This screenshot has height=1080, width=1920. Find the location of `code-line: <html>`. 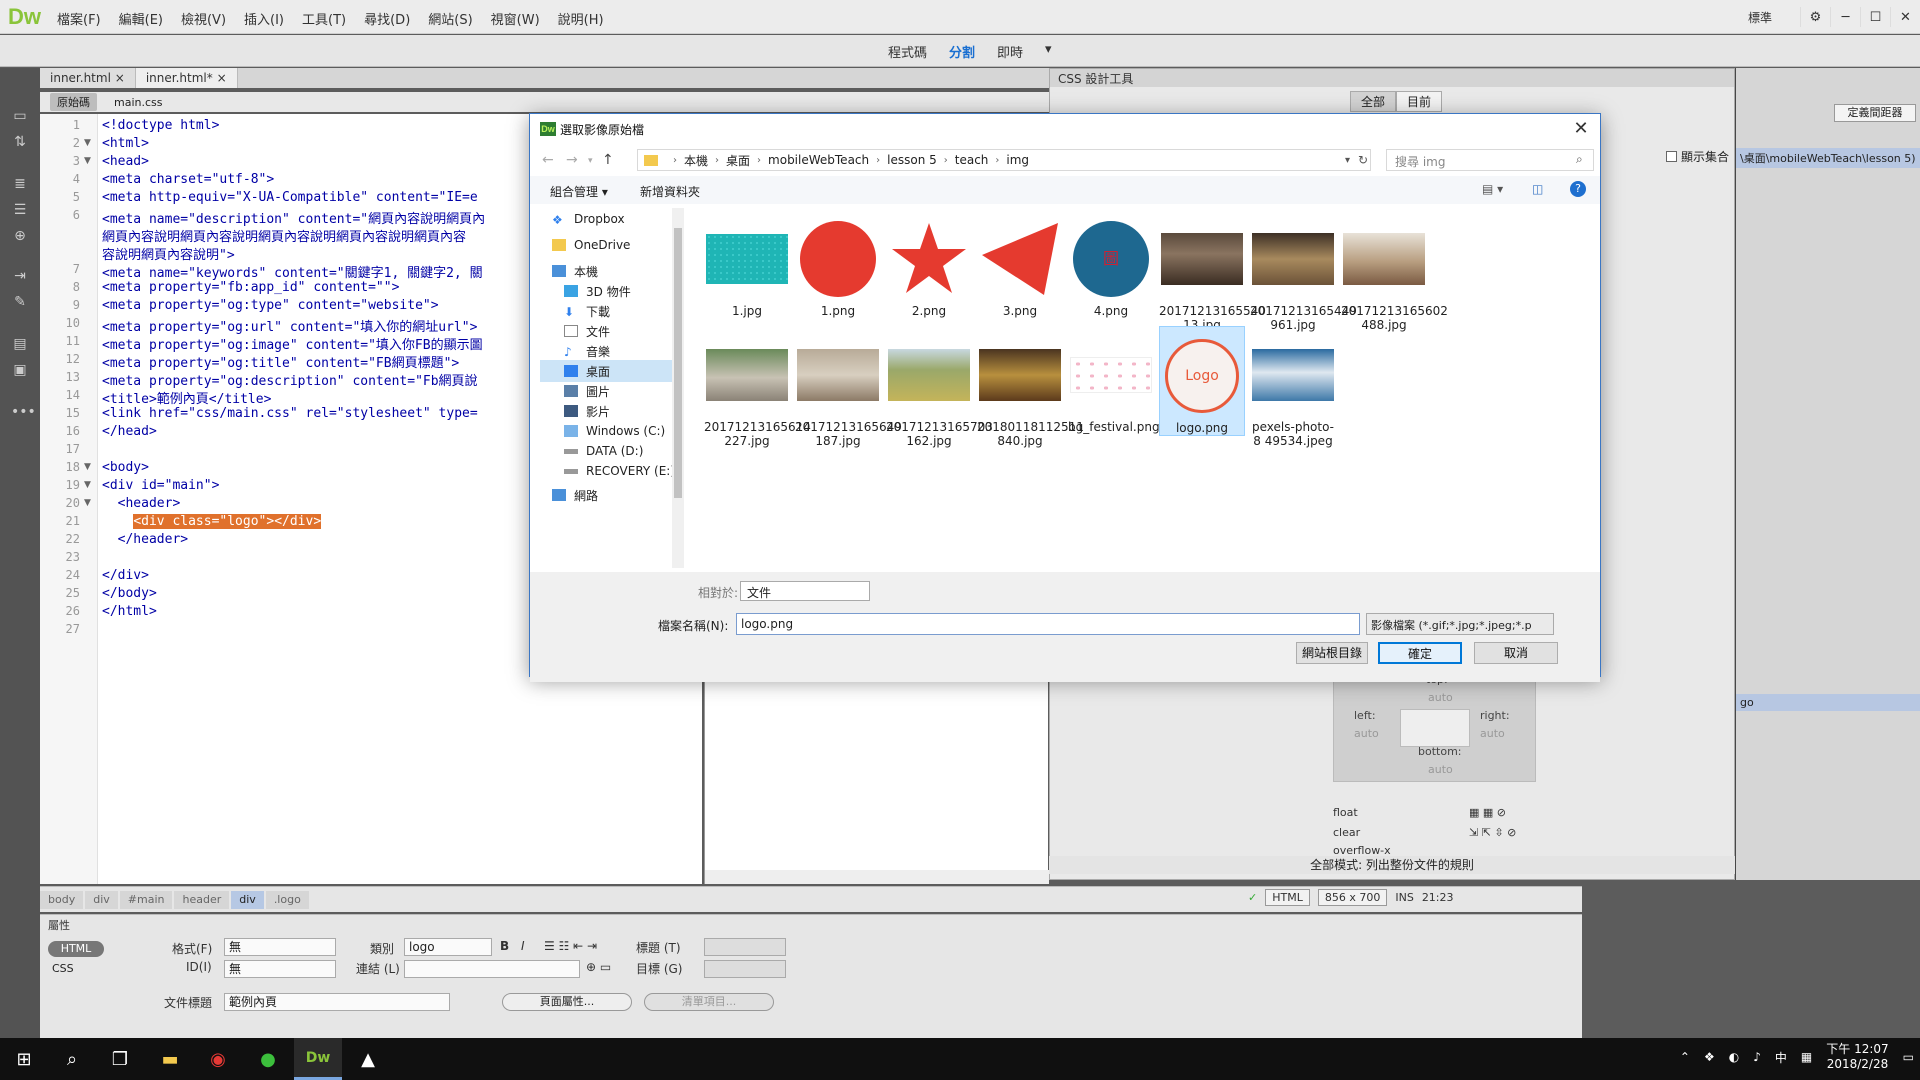

code-line: <html> is located at coordinates (125, 143).